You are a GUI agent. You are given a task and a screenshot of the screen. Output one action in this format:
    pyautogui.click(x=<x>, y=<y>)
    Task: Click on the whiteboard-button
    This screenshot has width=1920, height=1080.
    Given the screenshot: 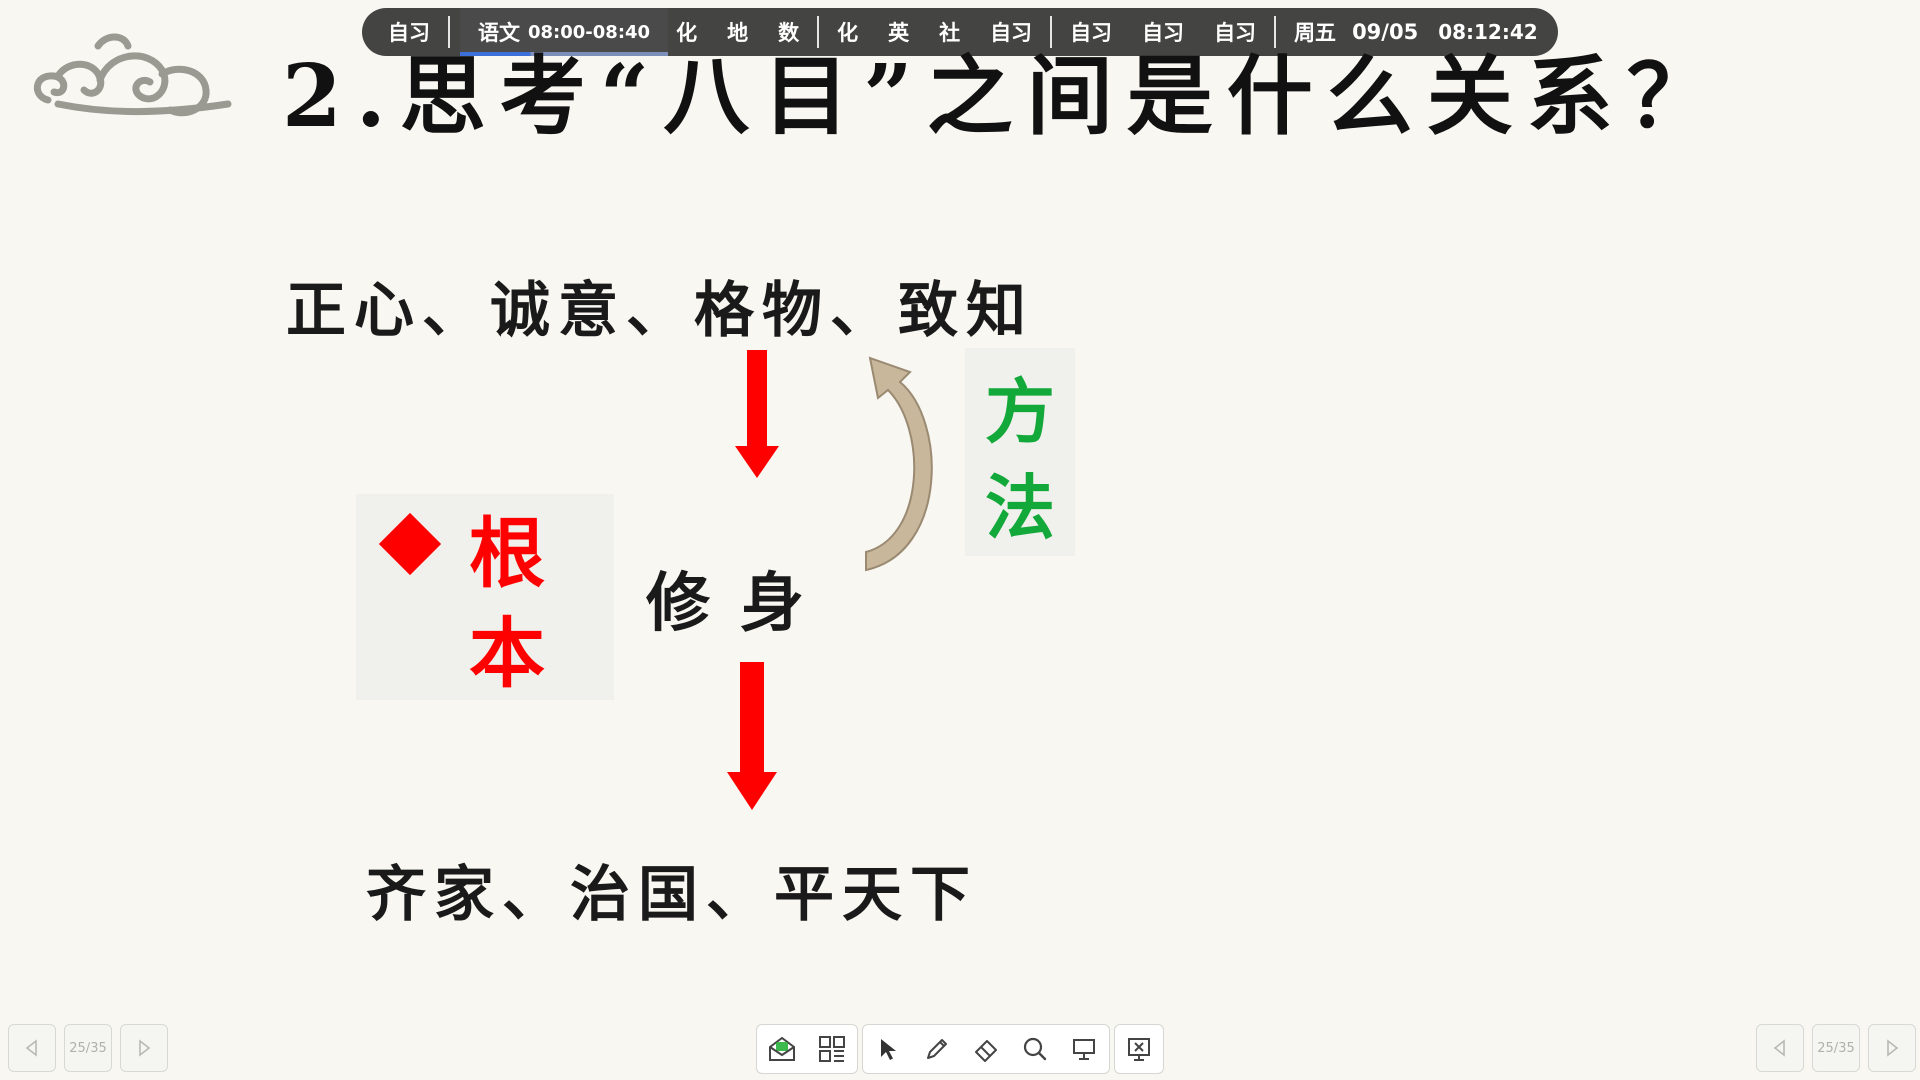 What is the action you would take?
    pyautogui.click(x=1084, y=1049)
    